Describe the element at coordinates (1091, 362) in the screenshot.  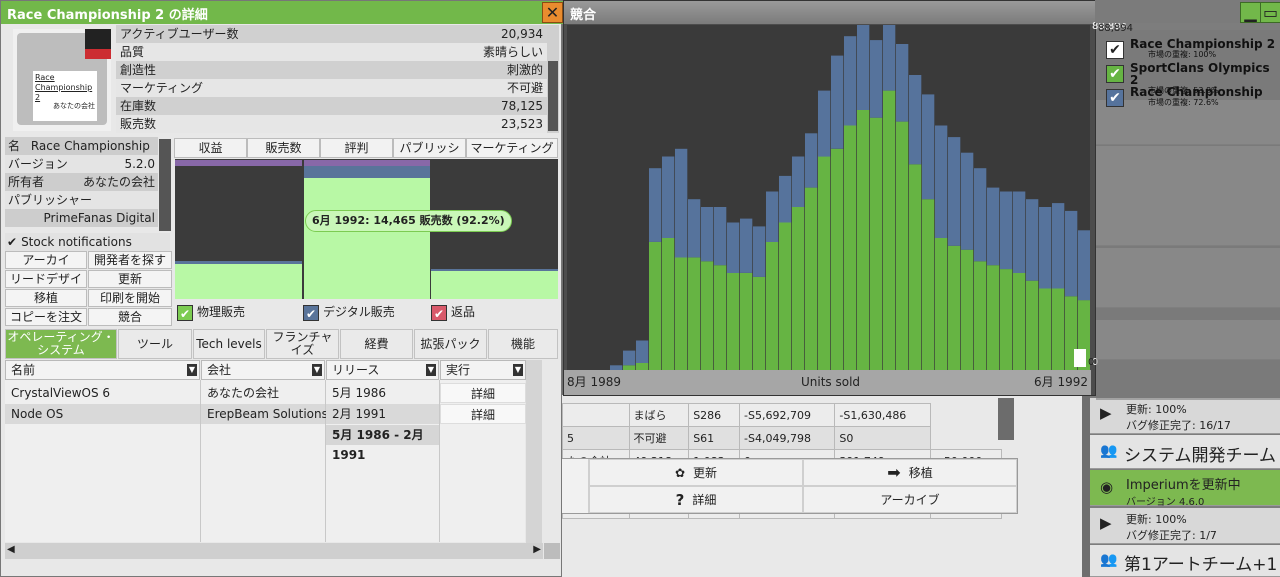
I see `y-axis-zero-label: 0` at that location.